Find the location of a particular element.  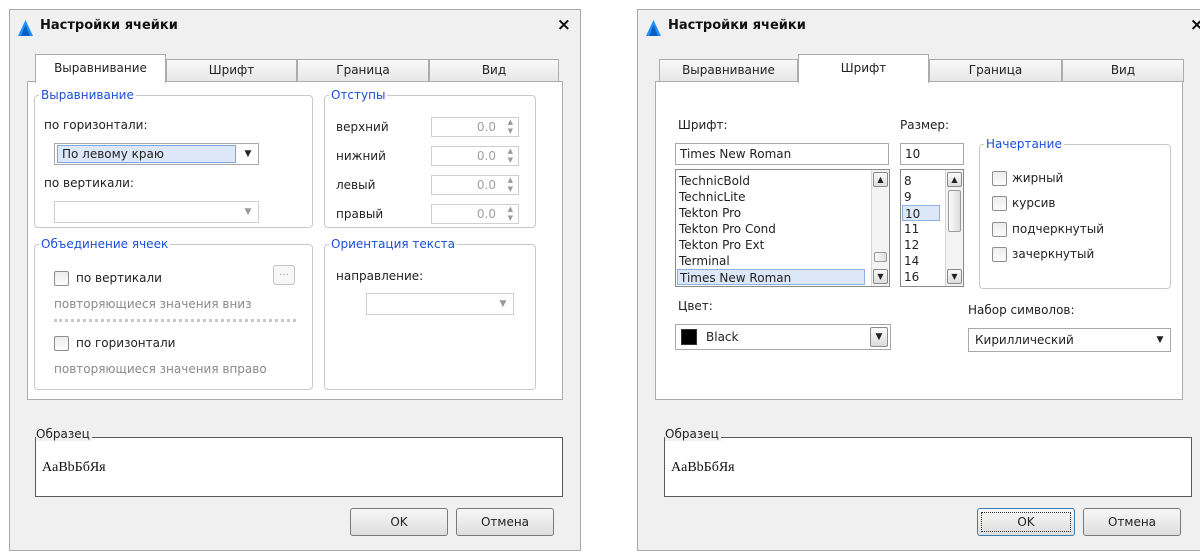

strikethrough-label: зачеркнутый is located at coordinates (1053, 254).